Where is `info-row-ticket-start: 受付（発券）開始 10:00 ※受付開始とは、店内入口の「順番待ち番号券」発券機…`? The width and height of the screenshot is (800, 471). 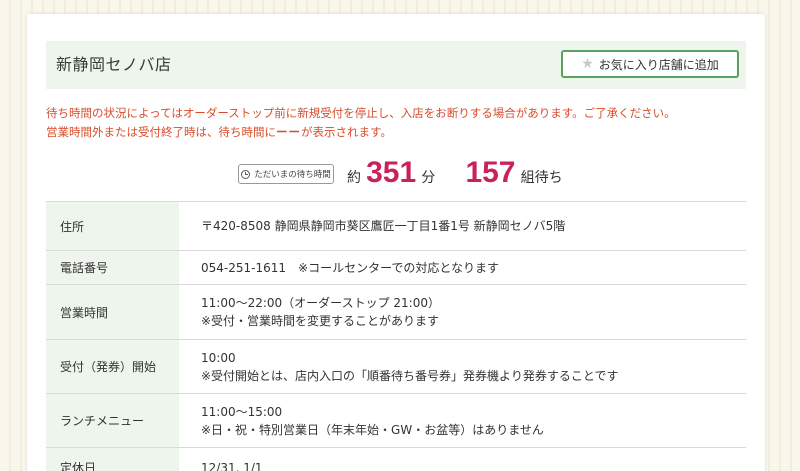 info-row-ticket-start: 受付（発券）開始 10:00 ※受付開始とは、店内入口の「順番待ち番号券」発券機… is located at coordinates (396, 366).